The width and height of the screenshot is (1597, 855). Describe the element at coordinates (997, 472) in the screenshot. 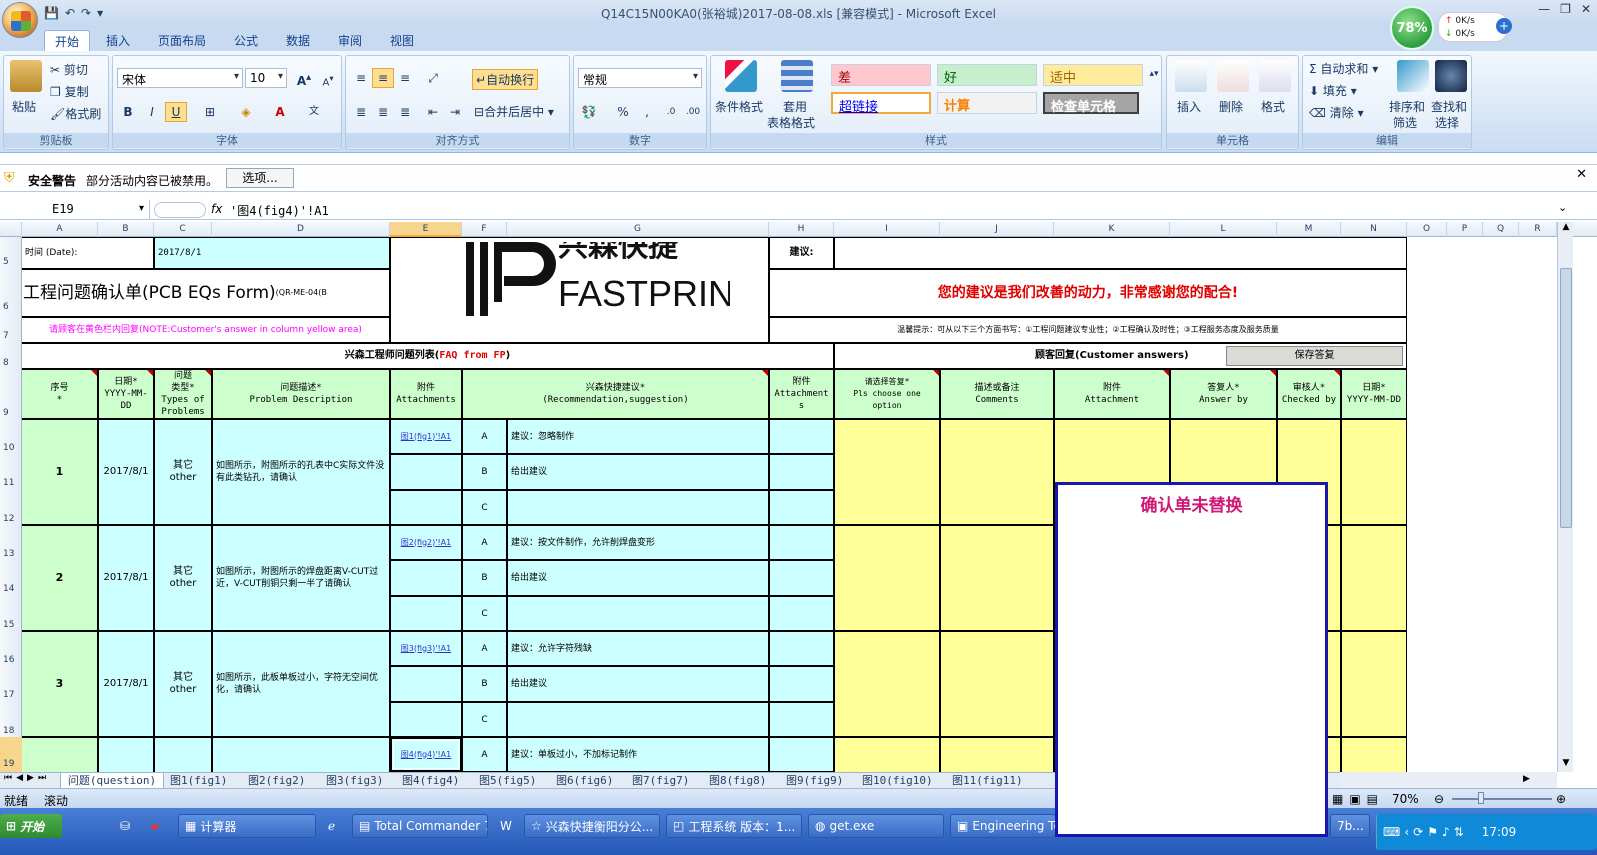

I see `answer-1-comments` at that location.